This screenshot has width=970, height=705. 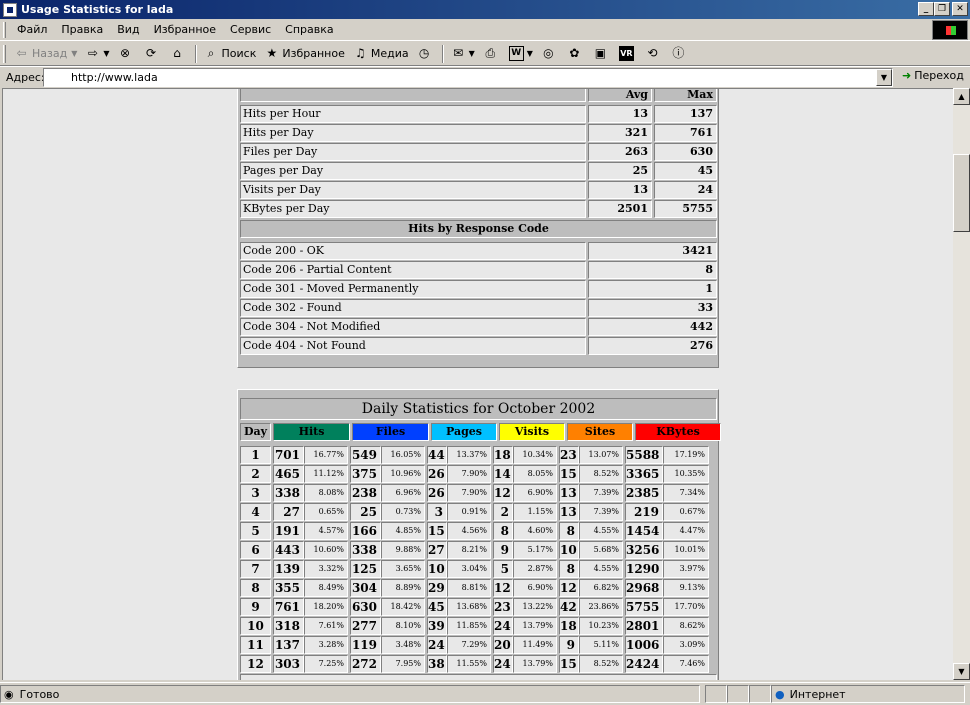 I want to click on daily-value-cell: 272, so click(x=365, y=664).